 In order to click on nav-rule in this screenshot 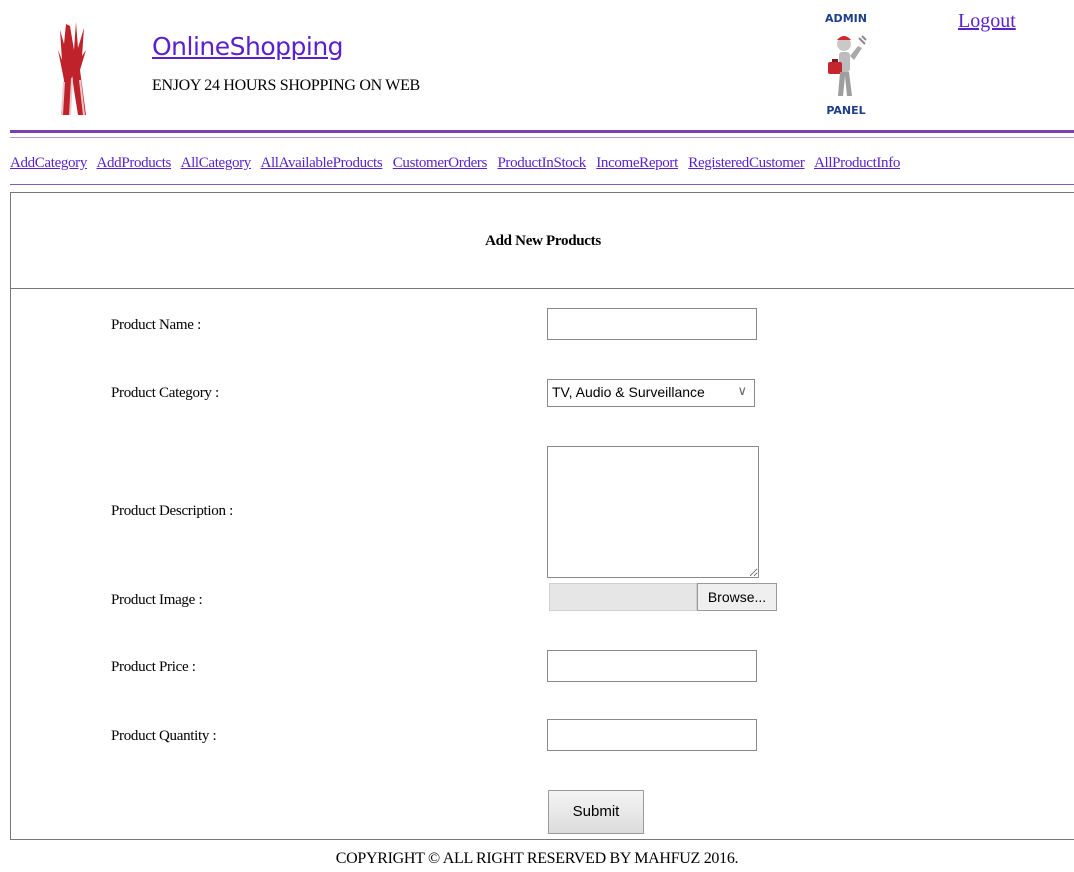, I will do `click(542, 184)`.